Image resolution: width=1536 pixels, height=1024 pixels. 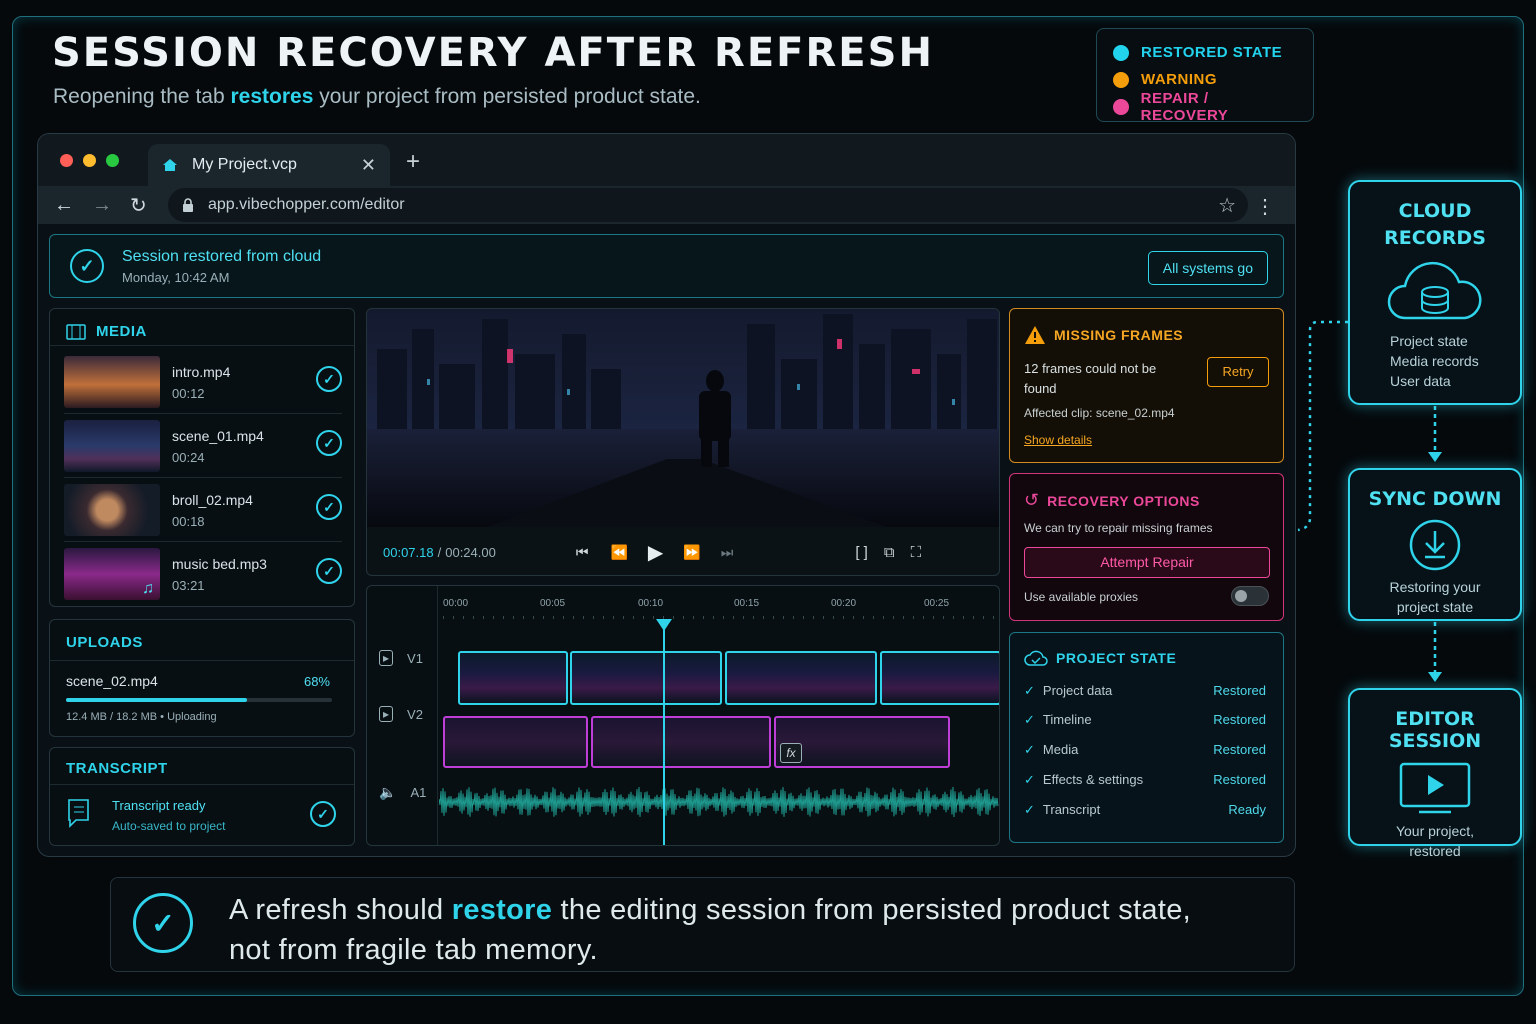 What do you see at coordinates (1238, 372) in the screenshot?
I see `retry-button: Retry` at bounding box center [1238, 372].